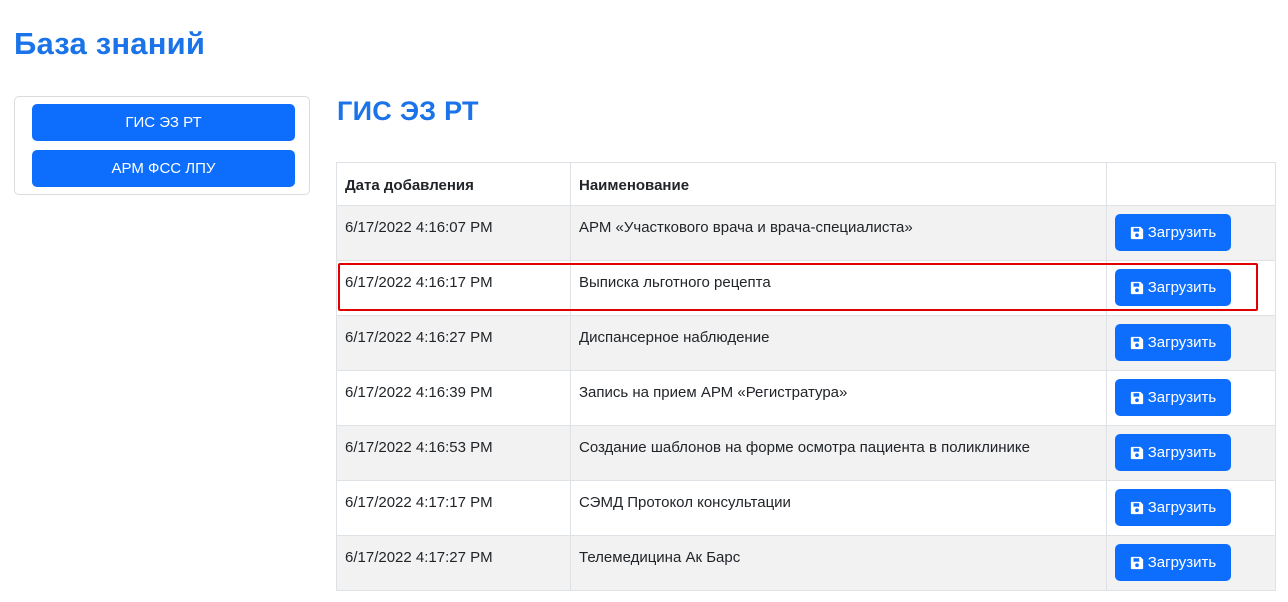 The image size is (1288, 602). Describe the element at coordinates (163, 122) in the screenshot. I see `sidebar-item-gis-ez-rt: ГИС ЭЗ РТ` at that location.